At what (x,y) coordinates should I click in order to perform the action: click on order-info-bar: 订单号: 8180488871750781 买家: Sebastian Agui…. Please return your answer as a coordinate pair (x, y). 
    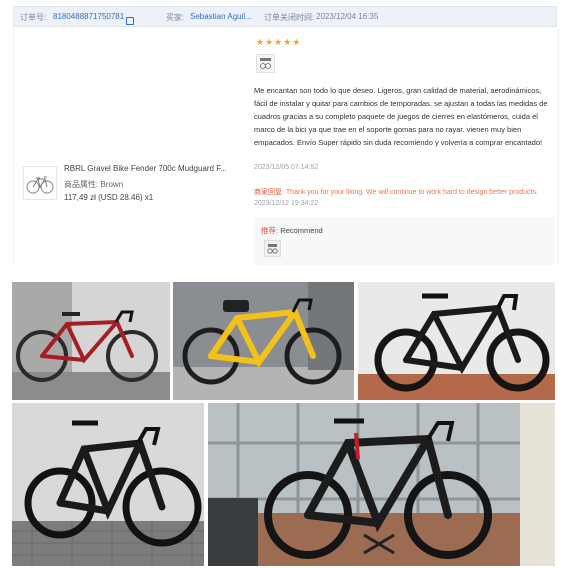
    Looking at the image, I should click on (285, 16).